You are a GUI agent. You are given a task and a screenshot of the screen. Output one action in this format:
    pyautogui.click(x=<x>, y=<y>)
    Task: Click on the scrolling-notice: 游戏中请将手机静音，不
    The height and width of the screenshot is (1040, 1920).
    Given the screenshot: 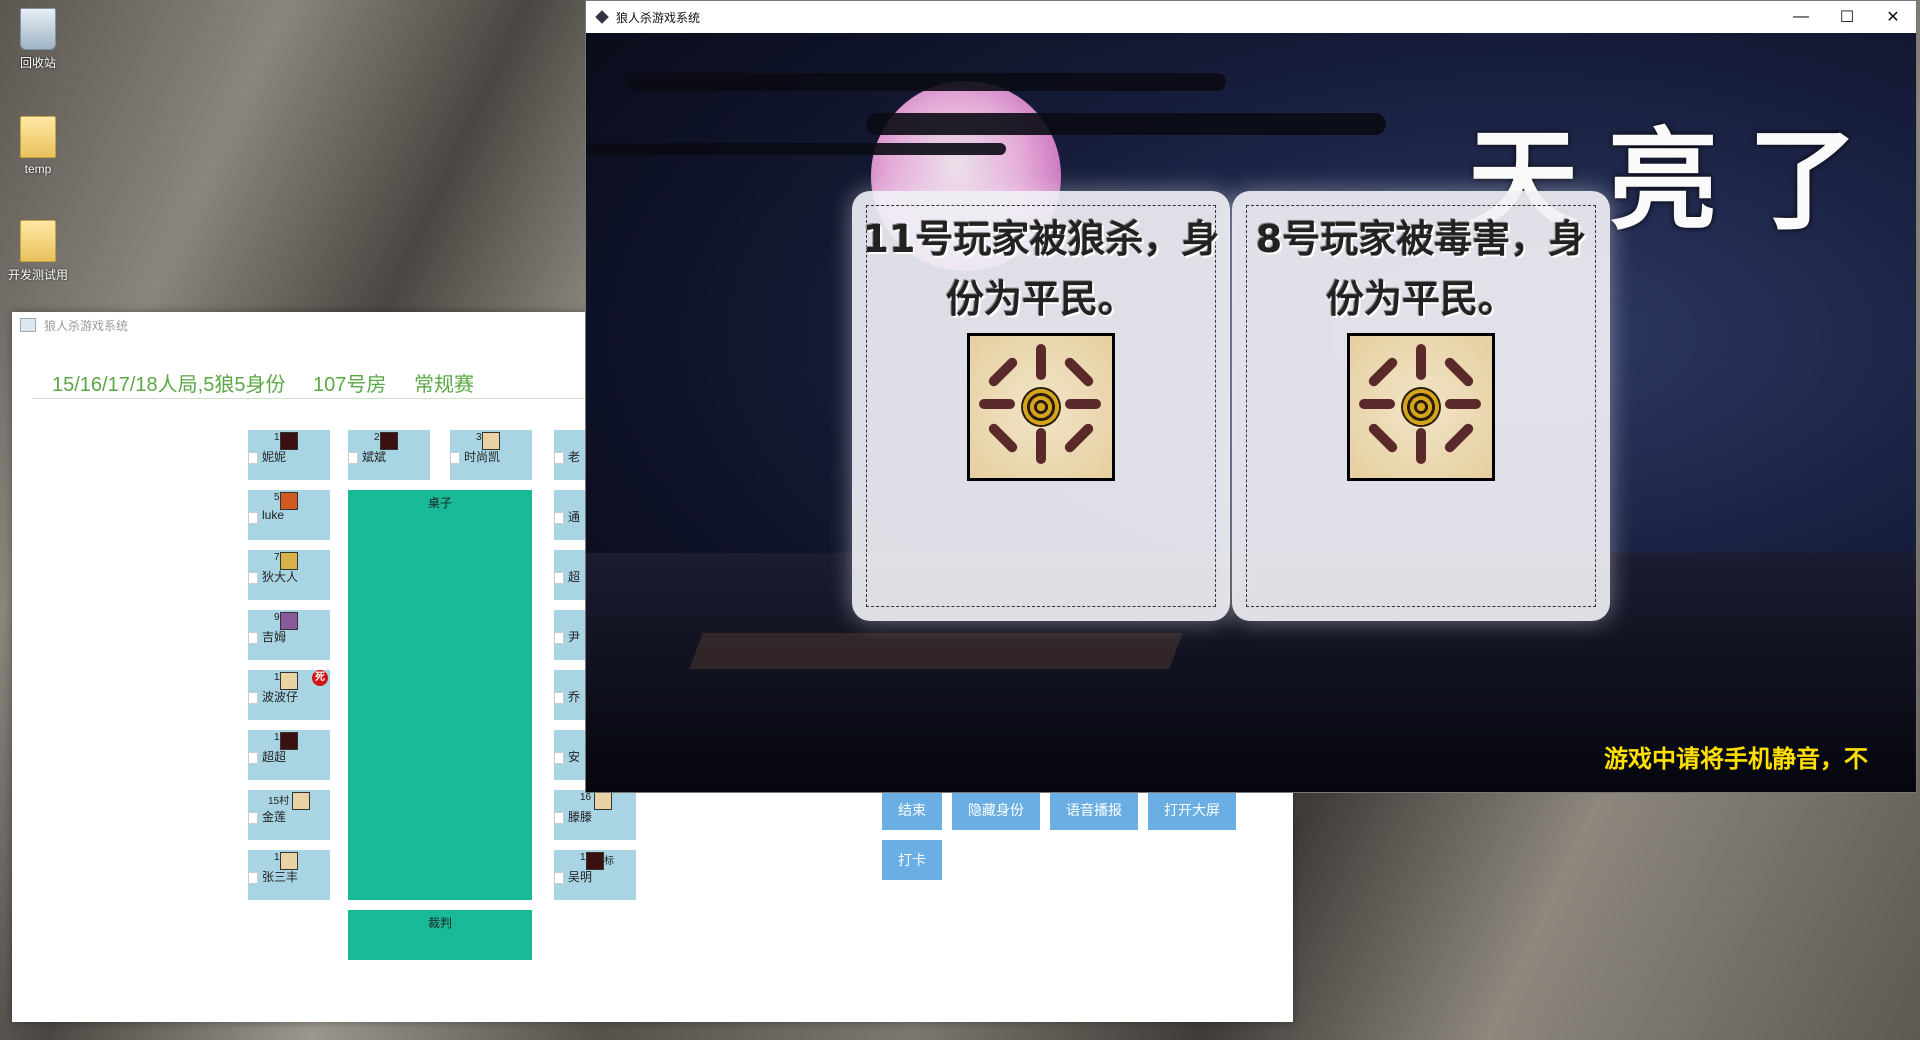 What is the action you would take?
    pyautogui.click(x=1736, y=759)
    